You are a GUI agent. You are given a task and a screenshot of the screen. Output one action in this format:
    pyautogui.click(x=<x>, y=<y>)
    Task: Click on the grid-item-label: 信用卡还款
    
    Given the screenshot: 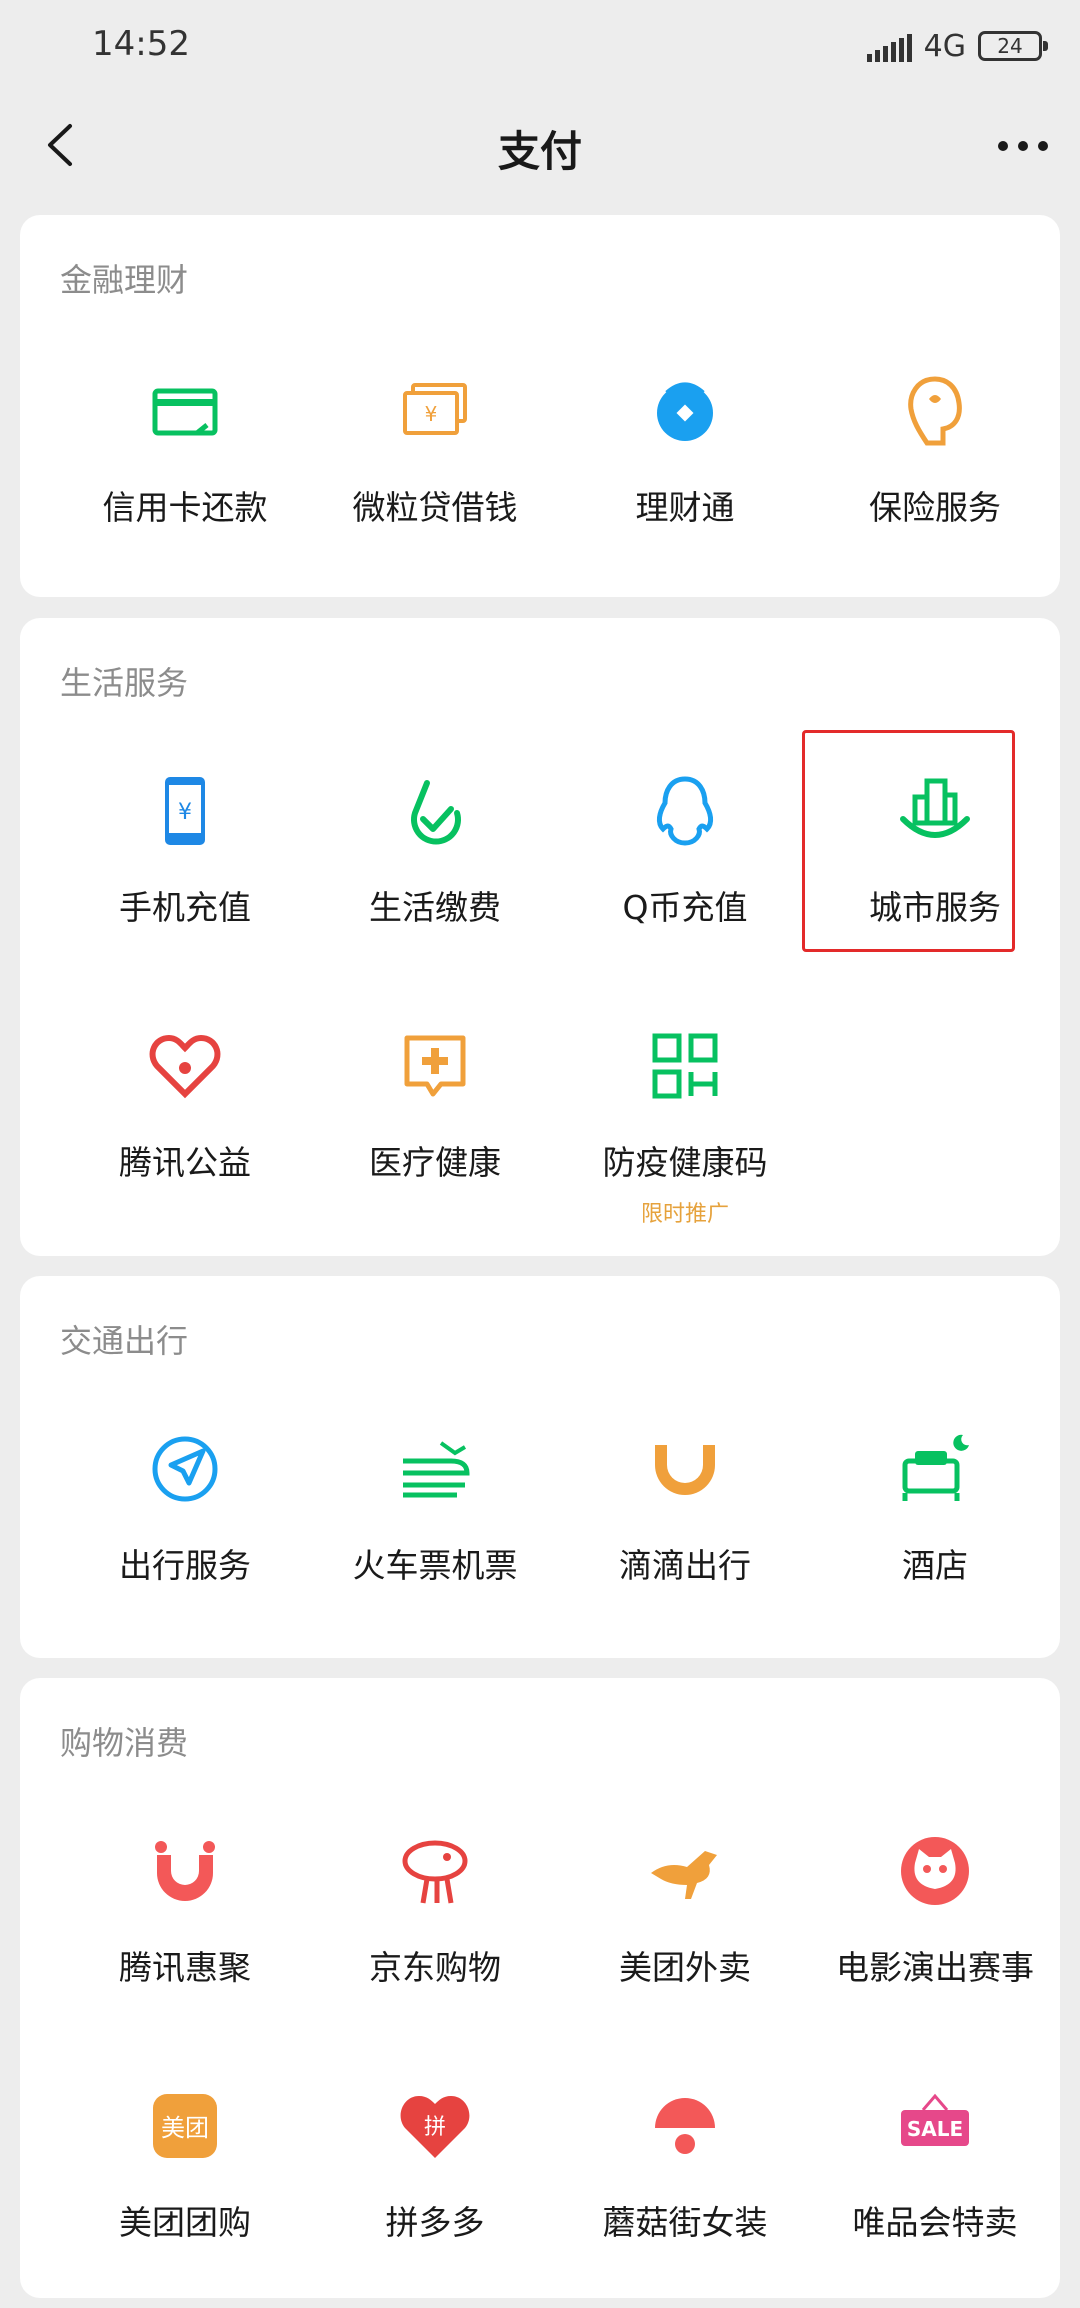 What is the action you would take?
    pyautogui.click(x=185, y=507)
    